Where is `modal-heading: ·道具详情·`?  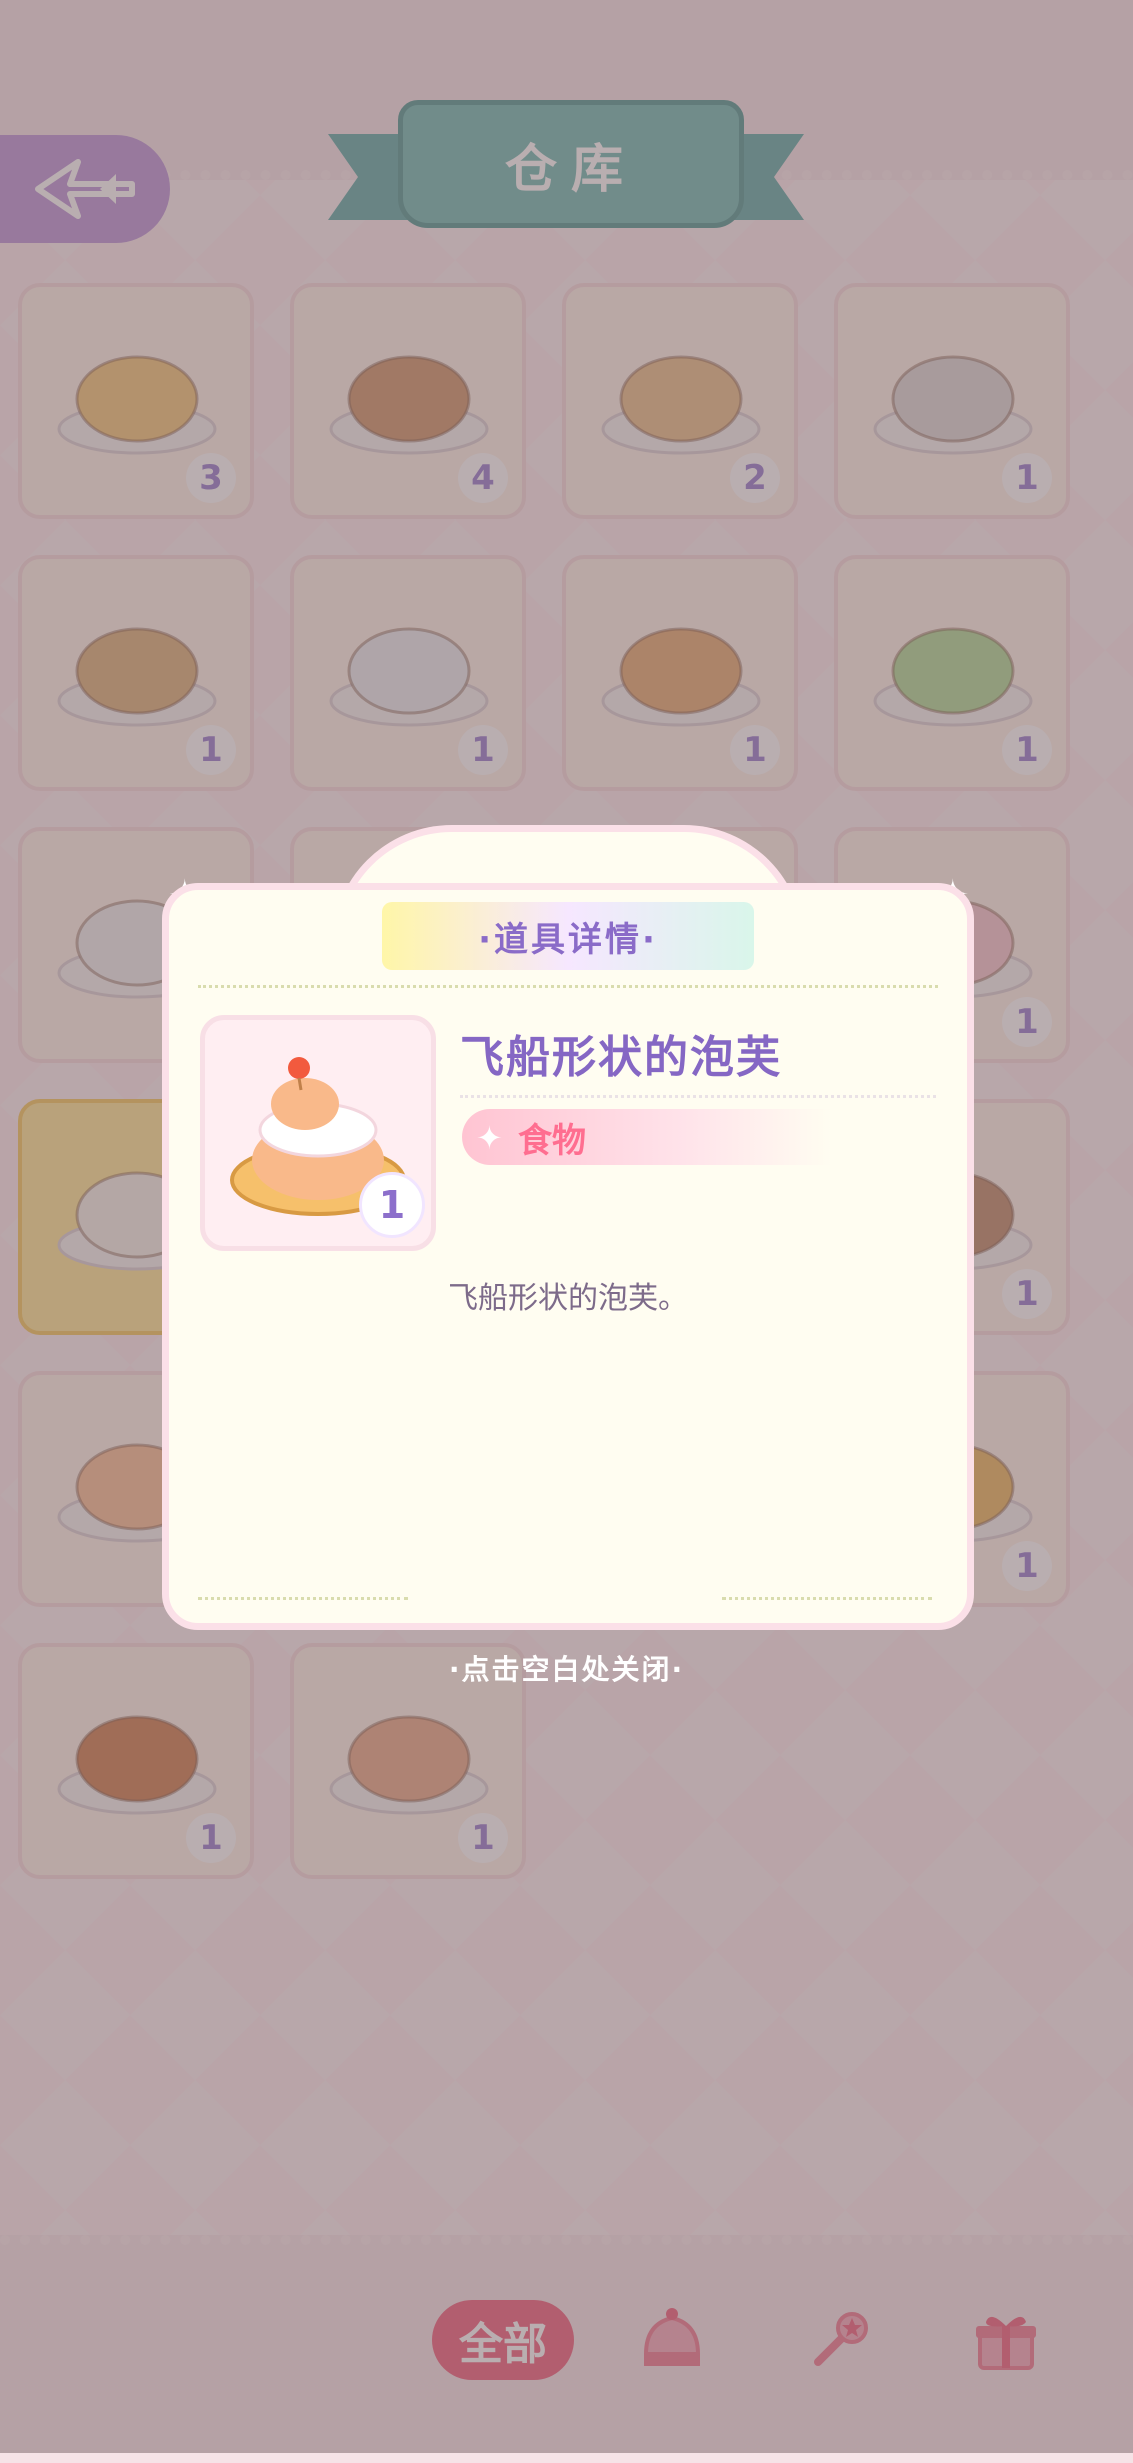 modal-heading: ·道具详情· is located at coordinates (568, 936).